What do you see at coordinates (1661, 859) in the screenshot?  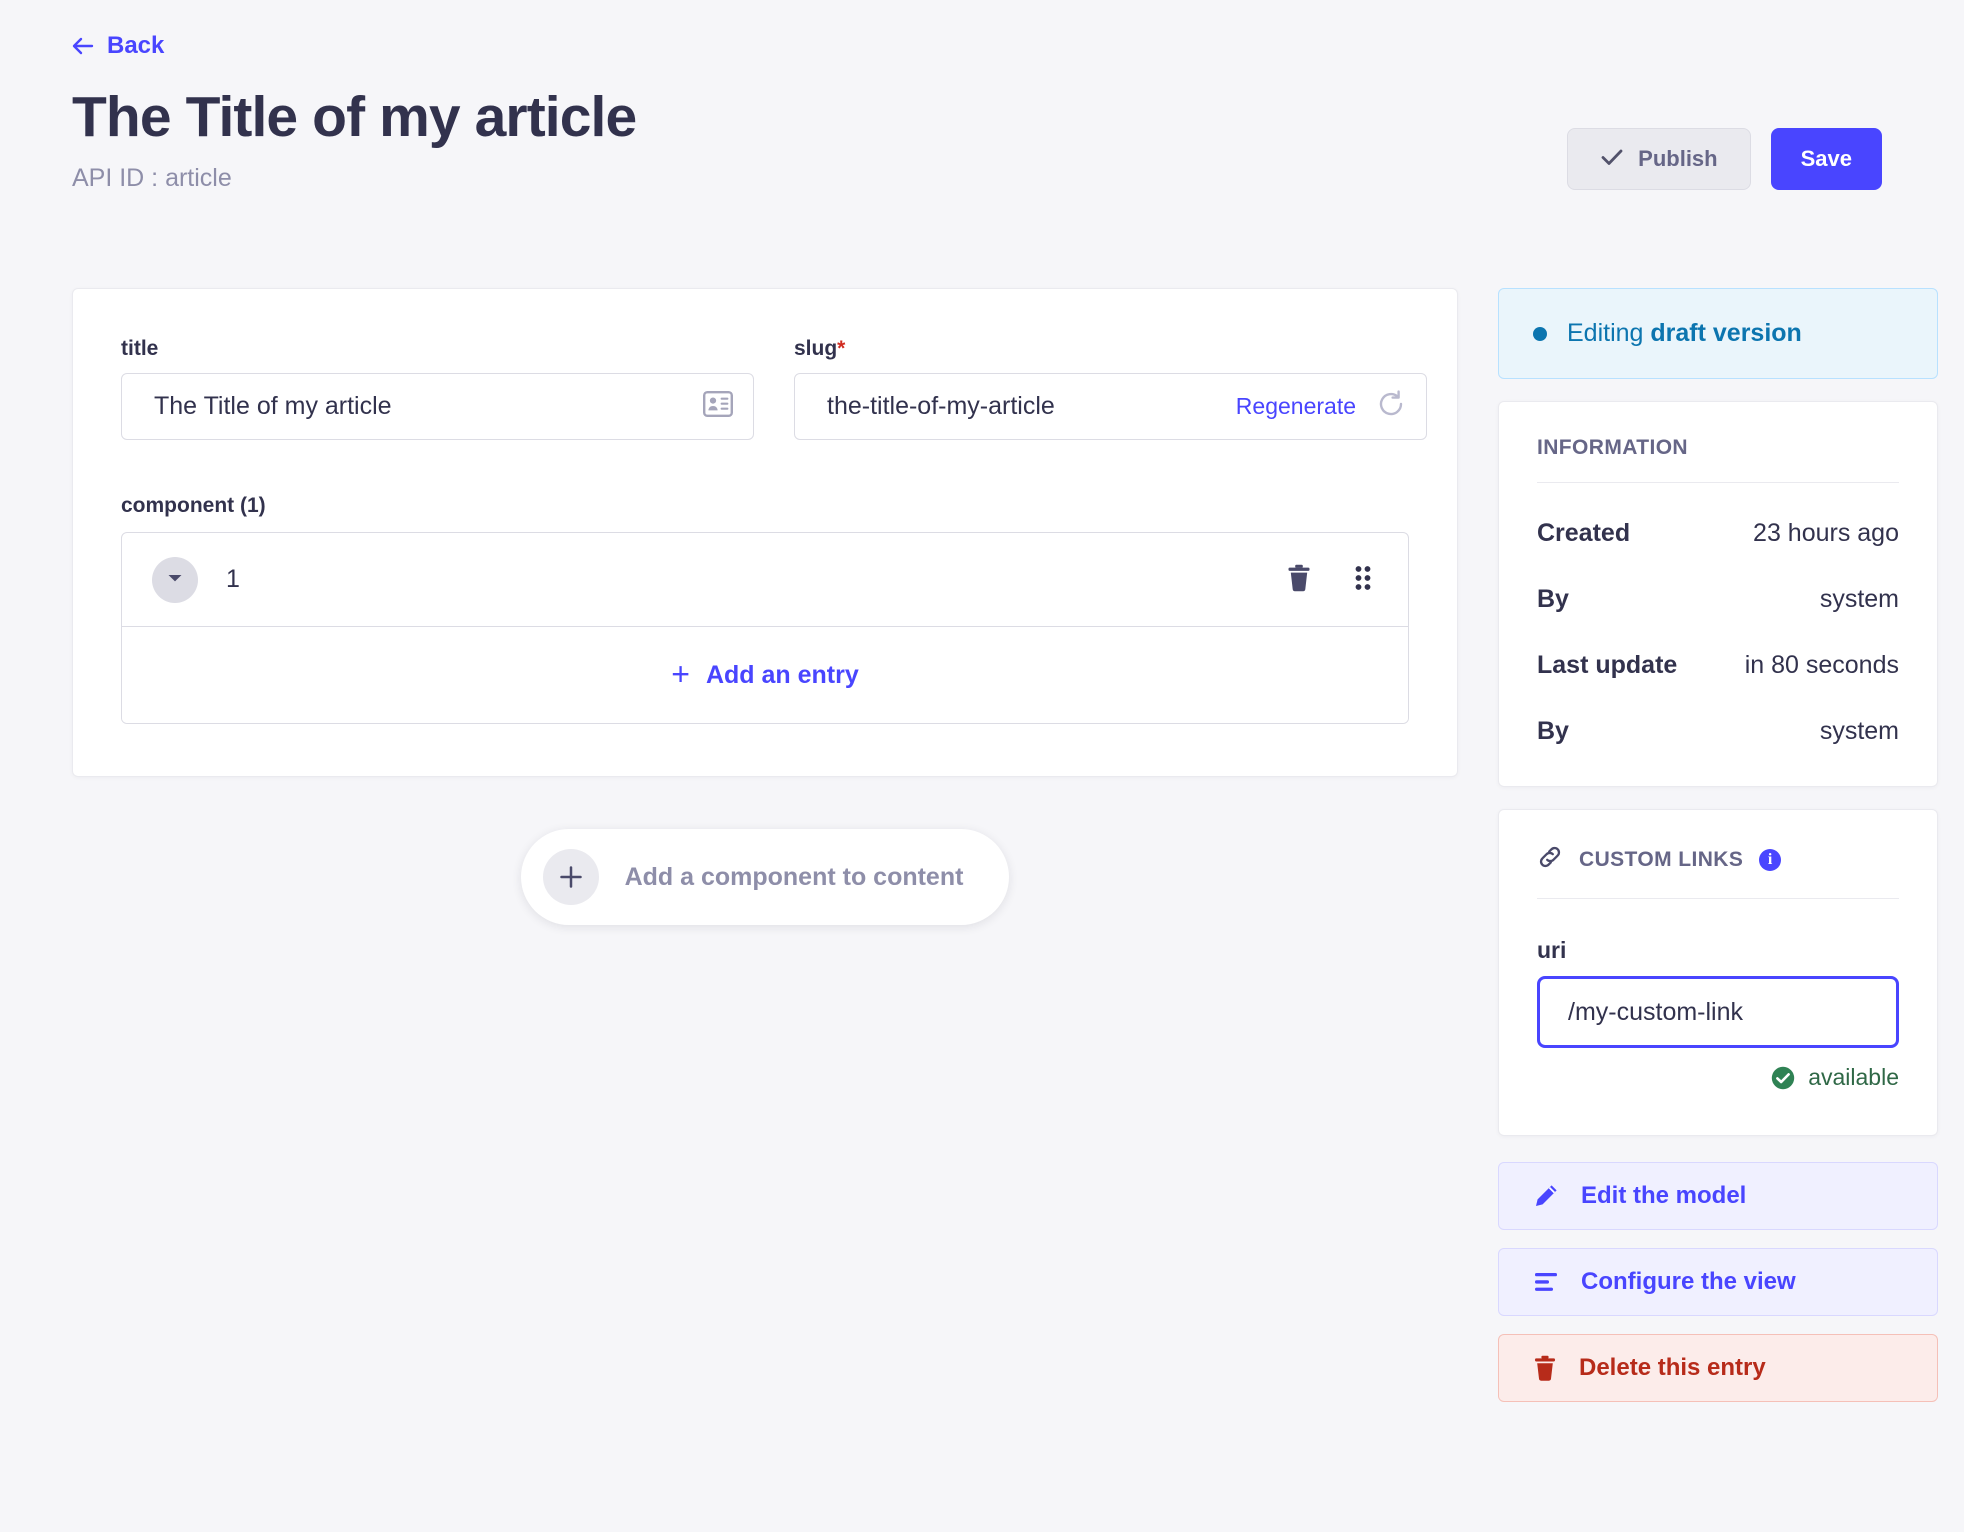 I see `custom-links-heading-label: CUSTOM LINKS` at bounding box center [1661, 859].